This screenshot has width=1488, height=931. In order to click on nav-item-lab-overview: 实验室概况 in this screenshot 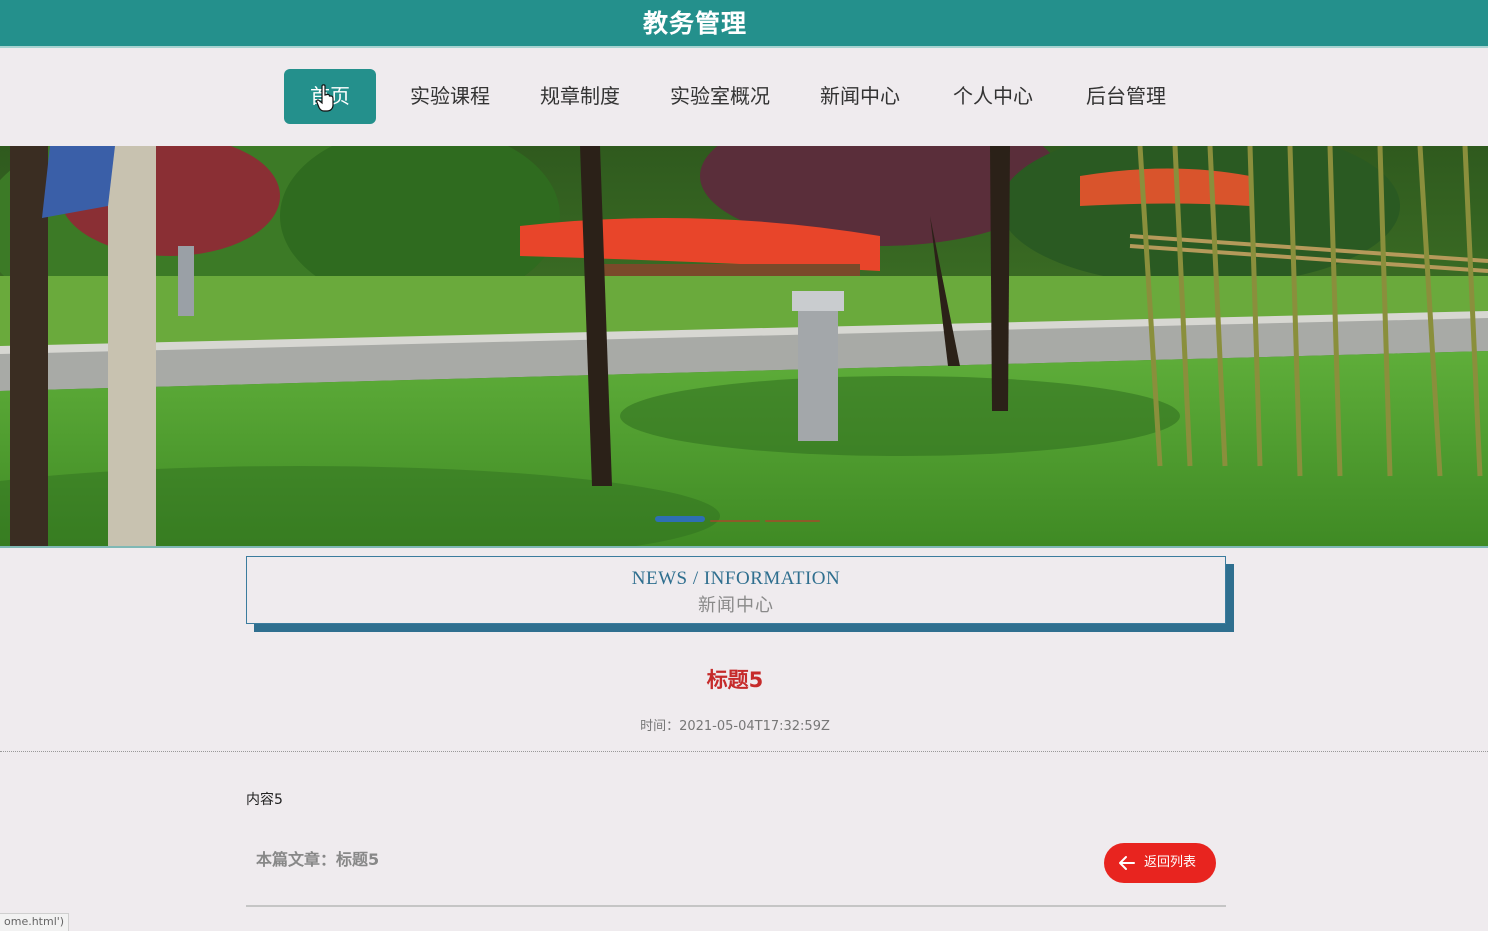, I will do `click(720, 96)`.